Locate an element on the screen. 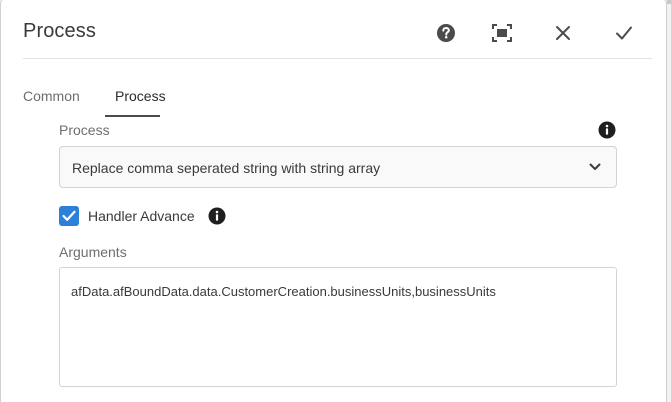 The width and height of the screenshot is (671, 402). fullscreen-button is located at coordinates (502, 33).